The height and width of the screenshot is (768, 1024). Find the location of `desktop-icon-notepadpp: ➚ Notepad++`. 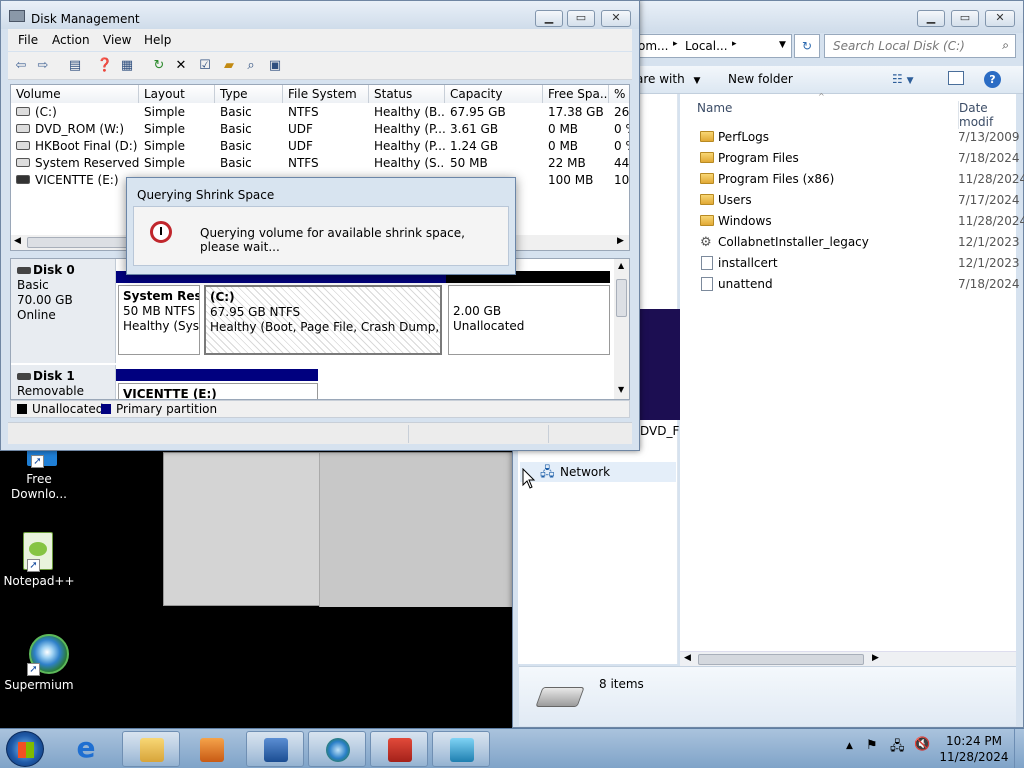

desktop-icon-notepadpp: ➚ Notepad++ is located at coordinates (39, 558).